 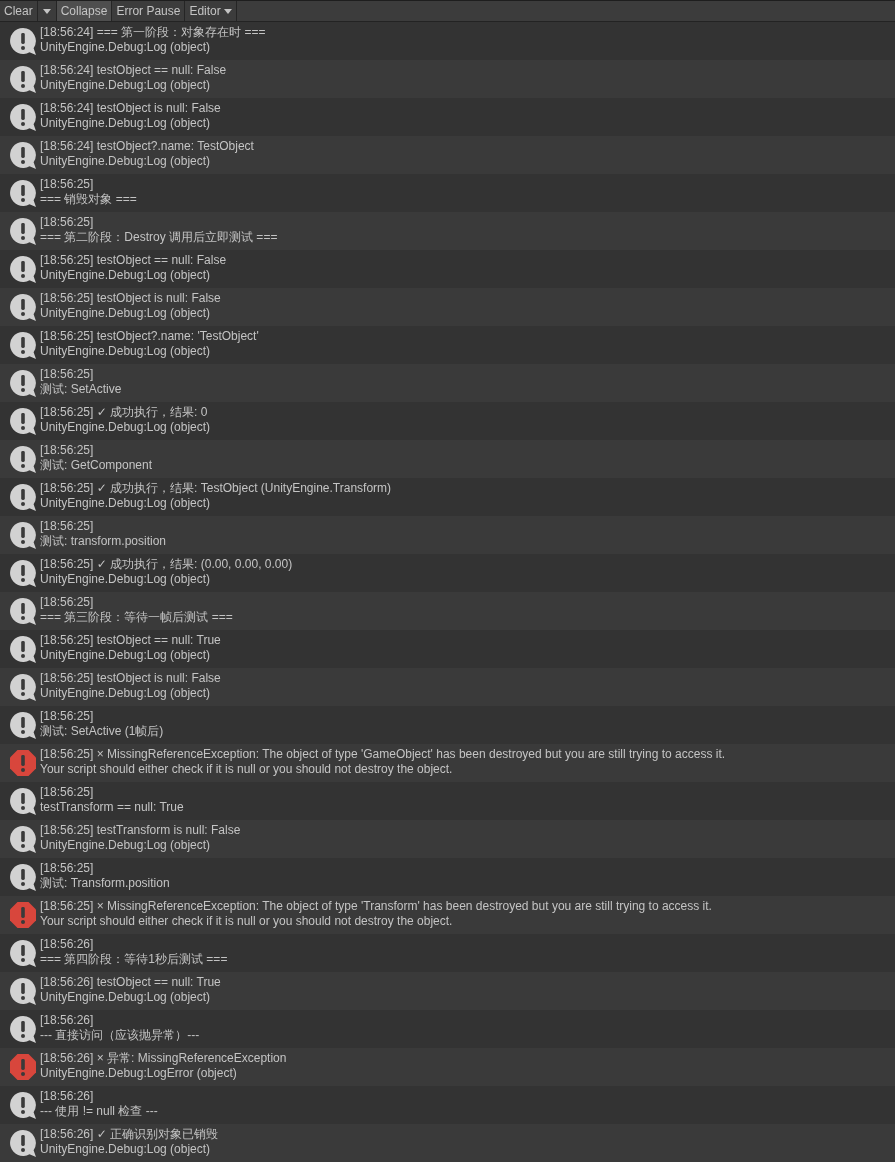 I want to click on log-text-line: [18:56:26] ✓ 正确识别对象已销毁, so click(x=129, y=1134).